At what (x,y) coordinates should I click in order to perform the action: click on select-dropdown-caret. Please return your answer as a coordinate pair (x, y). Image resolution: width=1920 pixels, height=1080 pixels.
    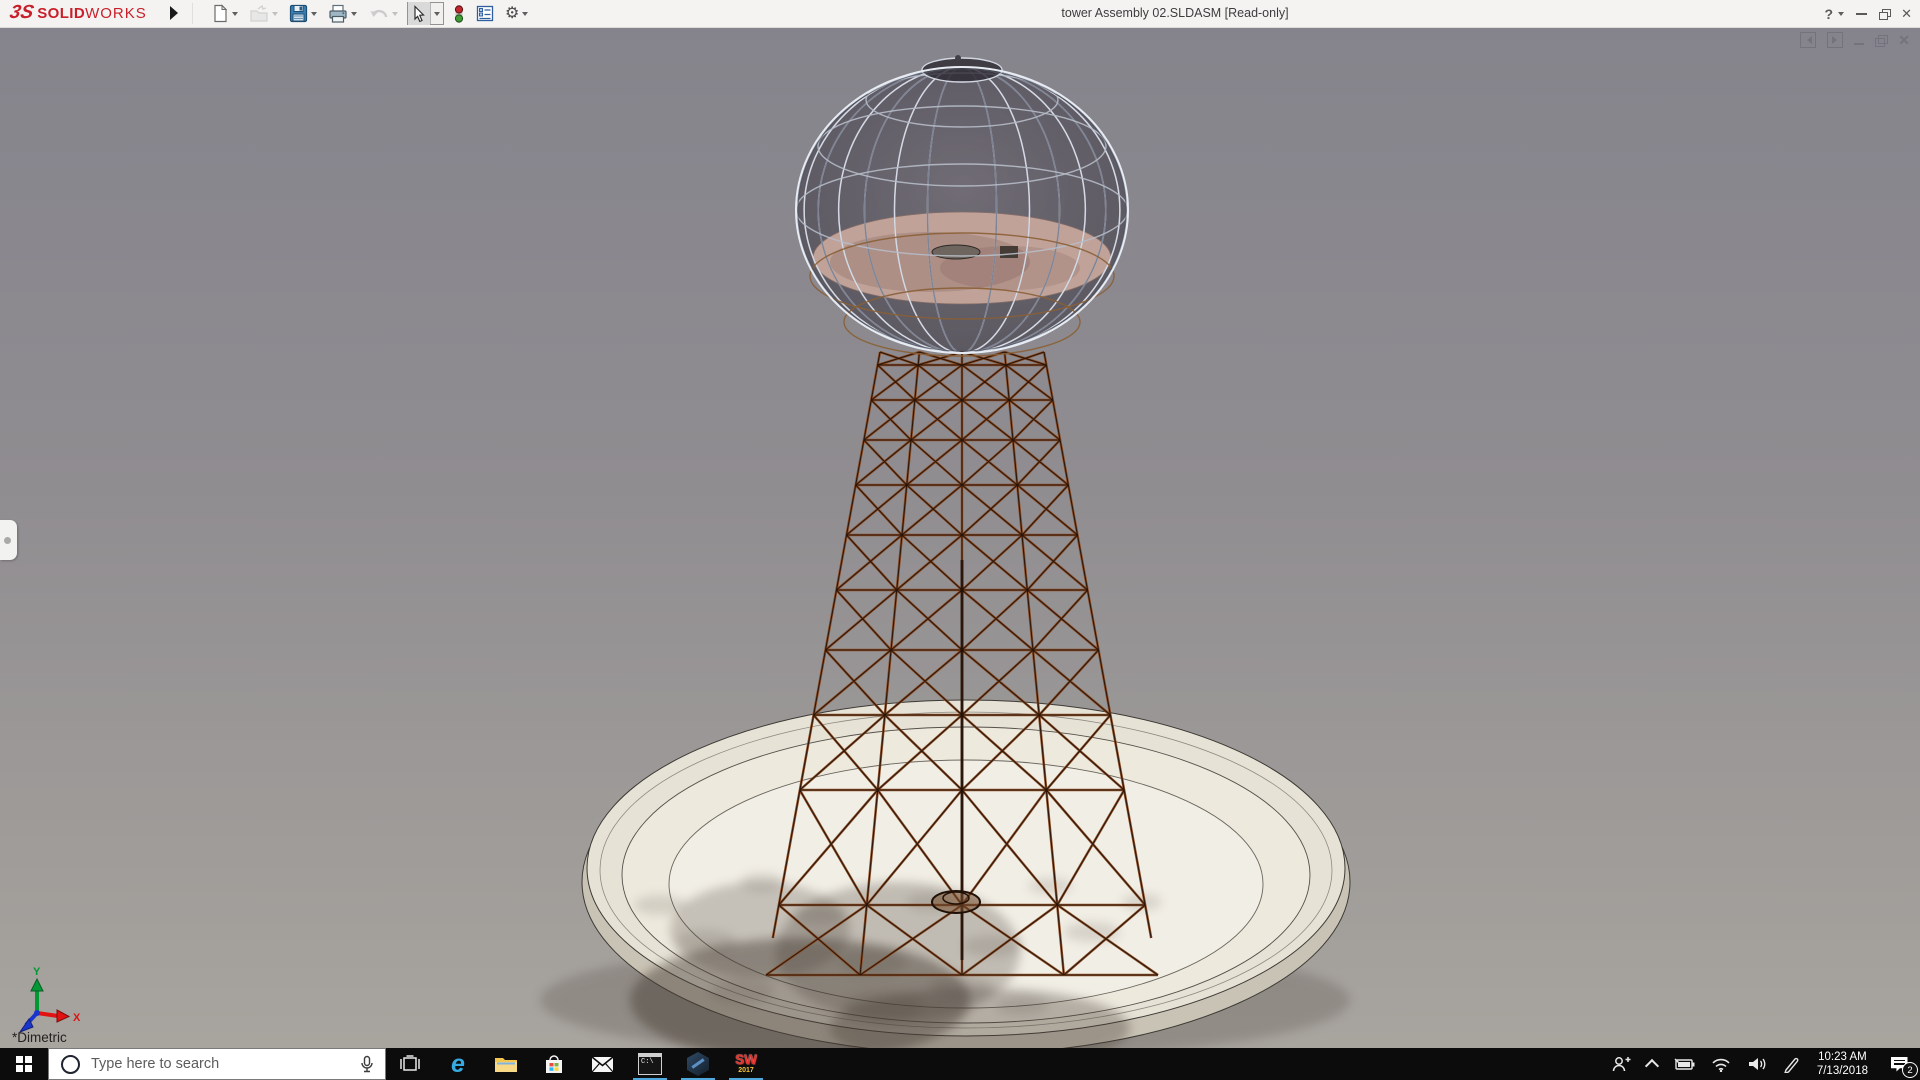
    Looking at the image, I should click on (437, 15).